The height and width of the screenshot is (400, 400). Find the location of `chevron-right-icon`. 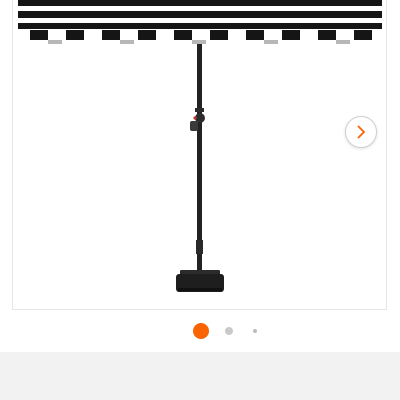

chevron-right-icon is located at coordinates (361, 132).